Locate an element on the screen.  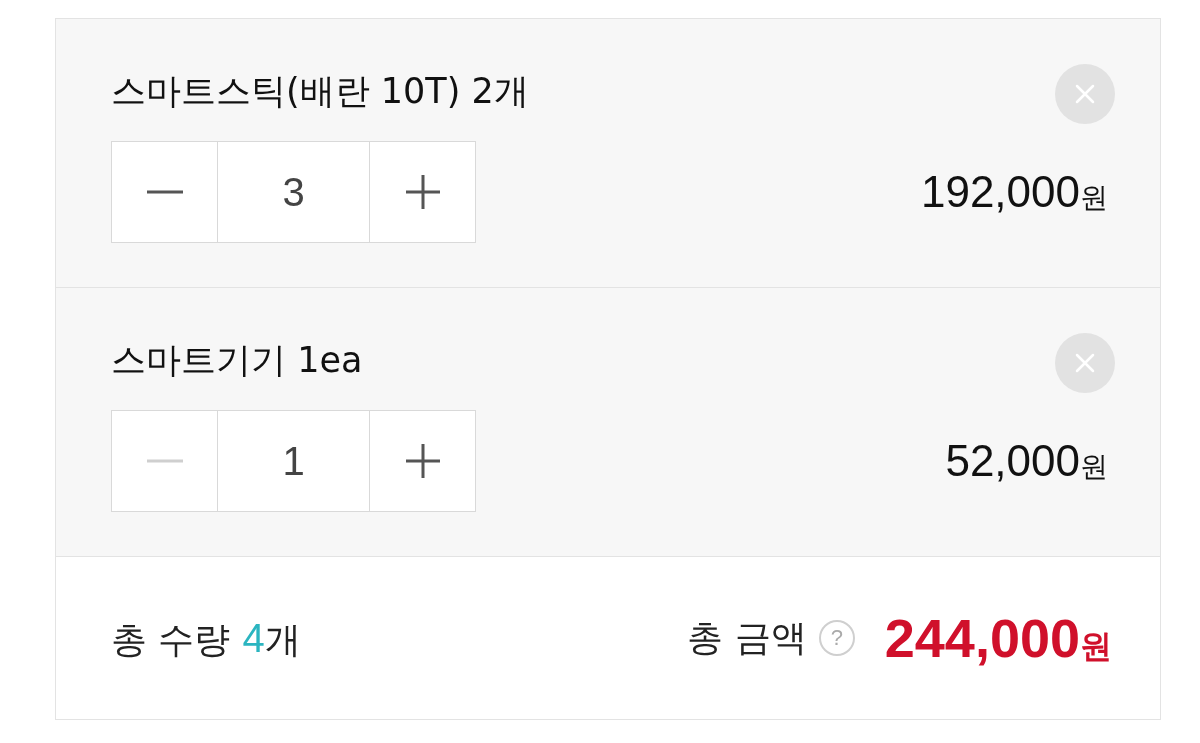
quantity-field: 1 is located at coordinates (293, 461).